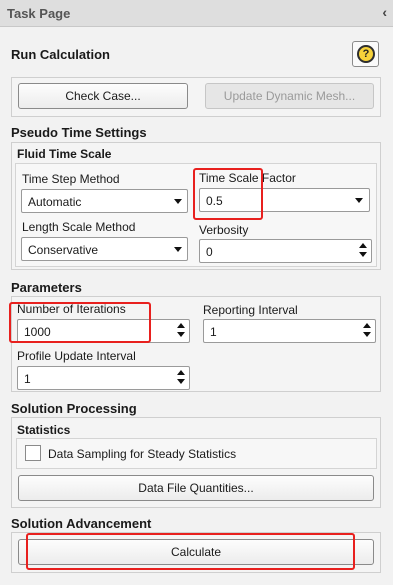  I want to click on reporting-interval-stepper: 1, so click(289, 331).